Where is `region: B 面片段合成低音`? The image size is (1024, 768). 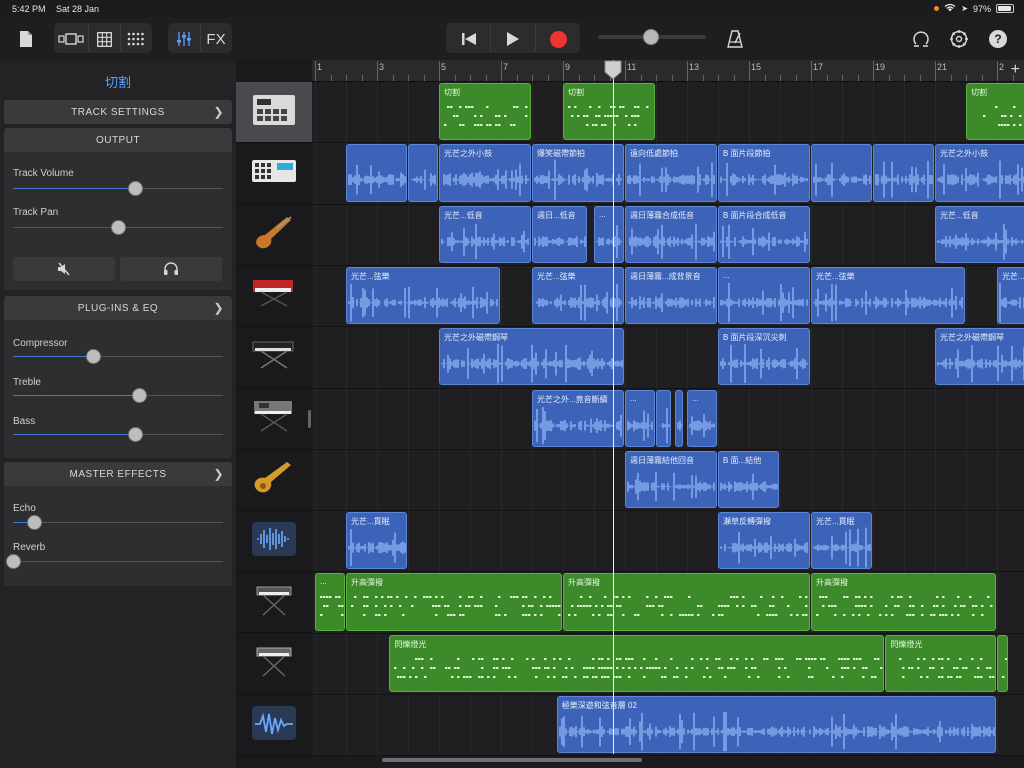 region: B 面片段合成低音 is located at coordinates (764, 234).